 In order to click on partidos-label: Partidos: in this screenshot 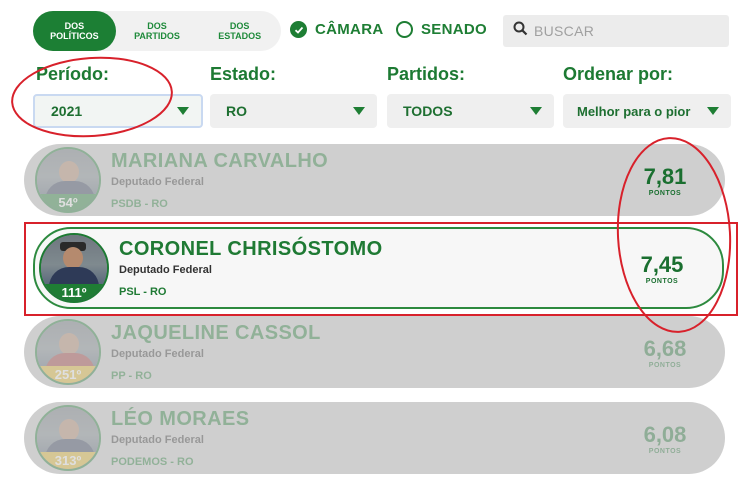, I will do `click(426, 74)`.